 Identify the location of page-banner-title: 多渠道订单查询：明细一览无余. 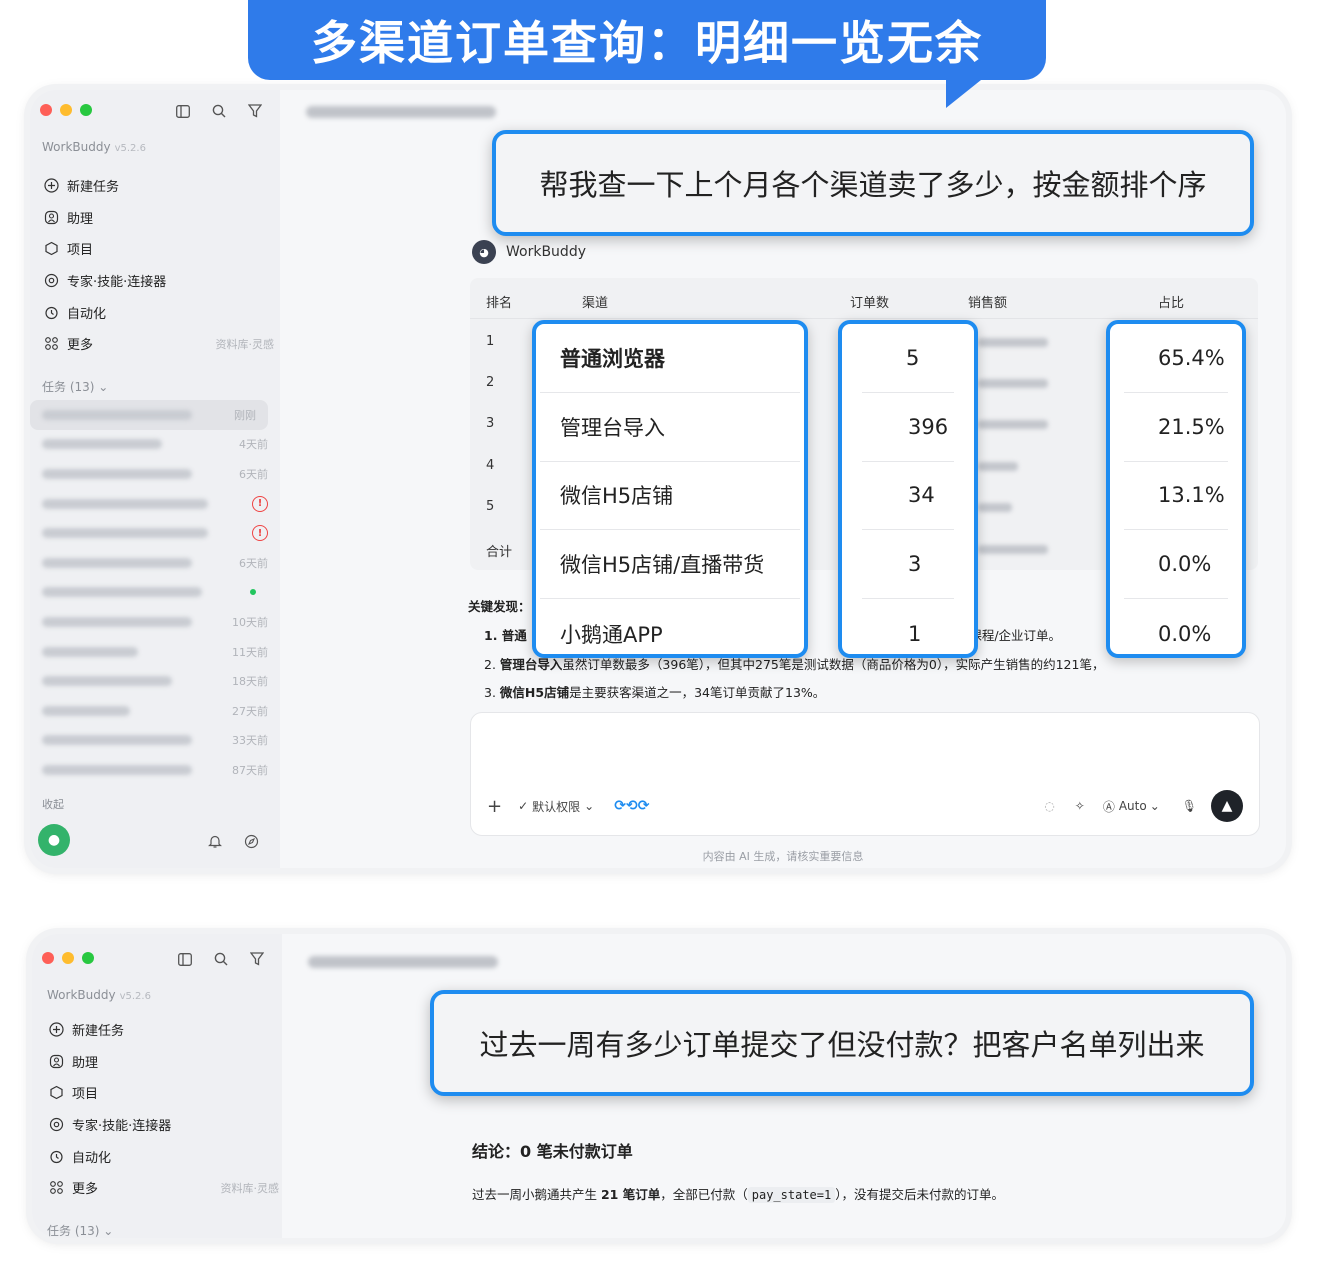
(647, 40).